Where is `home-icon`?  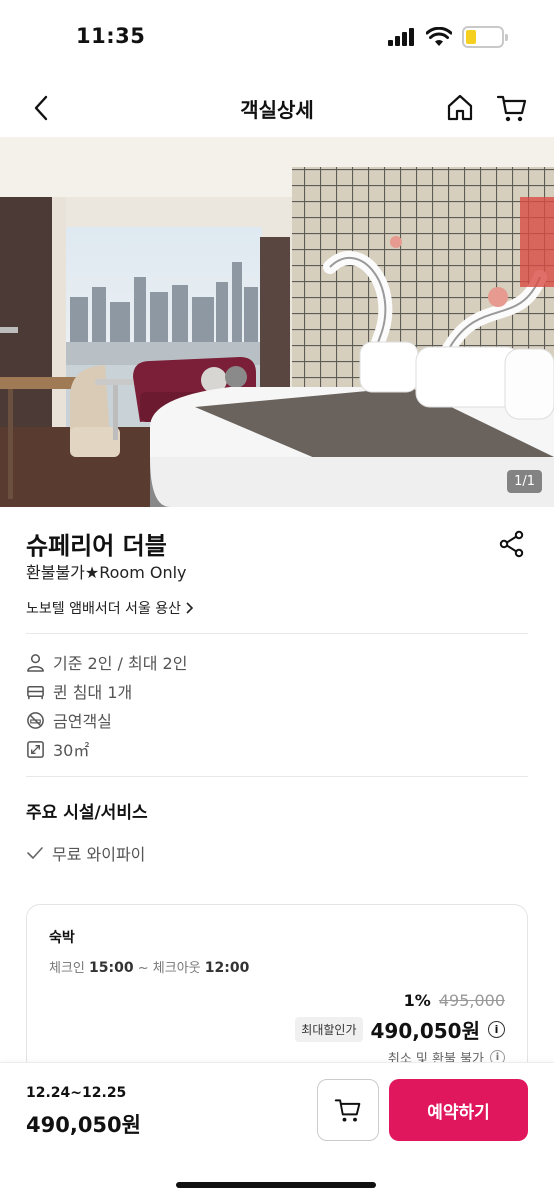 home-icon is located at coordinates (460, 107).